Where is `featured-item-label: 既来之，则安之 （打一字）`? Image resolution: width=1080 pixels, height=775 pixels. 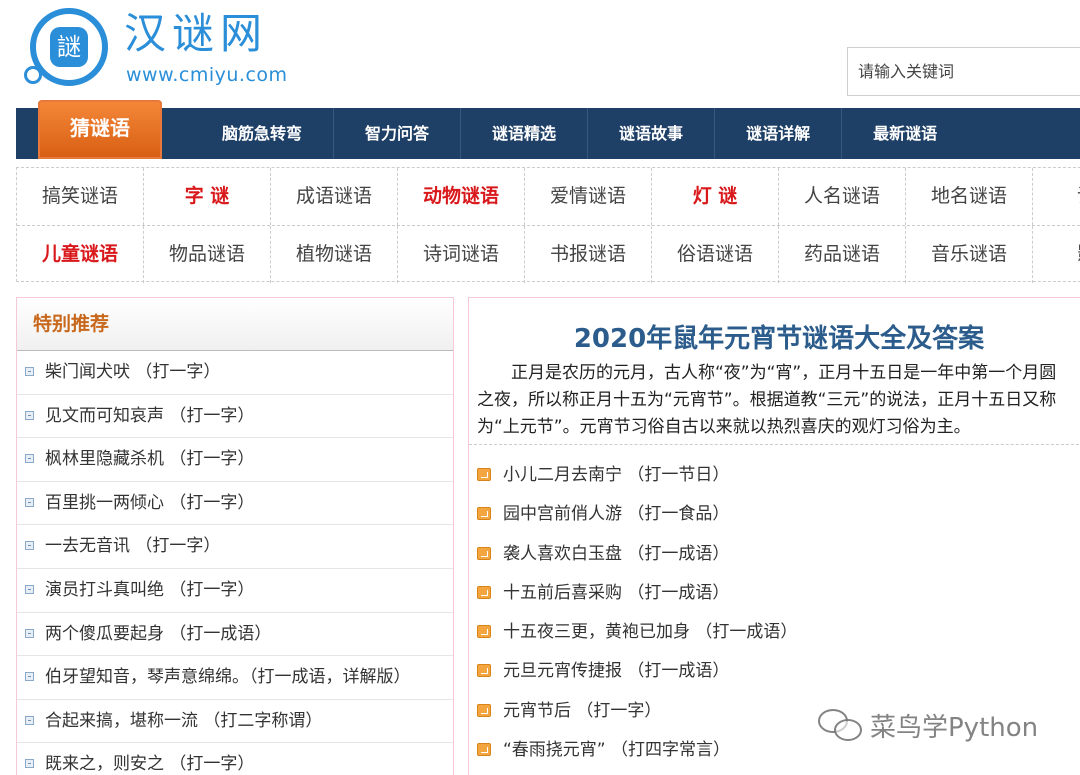
featured-item-label: 既来之，则安之 （打一字） is located at coordinates (150, 764).